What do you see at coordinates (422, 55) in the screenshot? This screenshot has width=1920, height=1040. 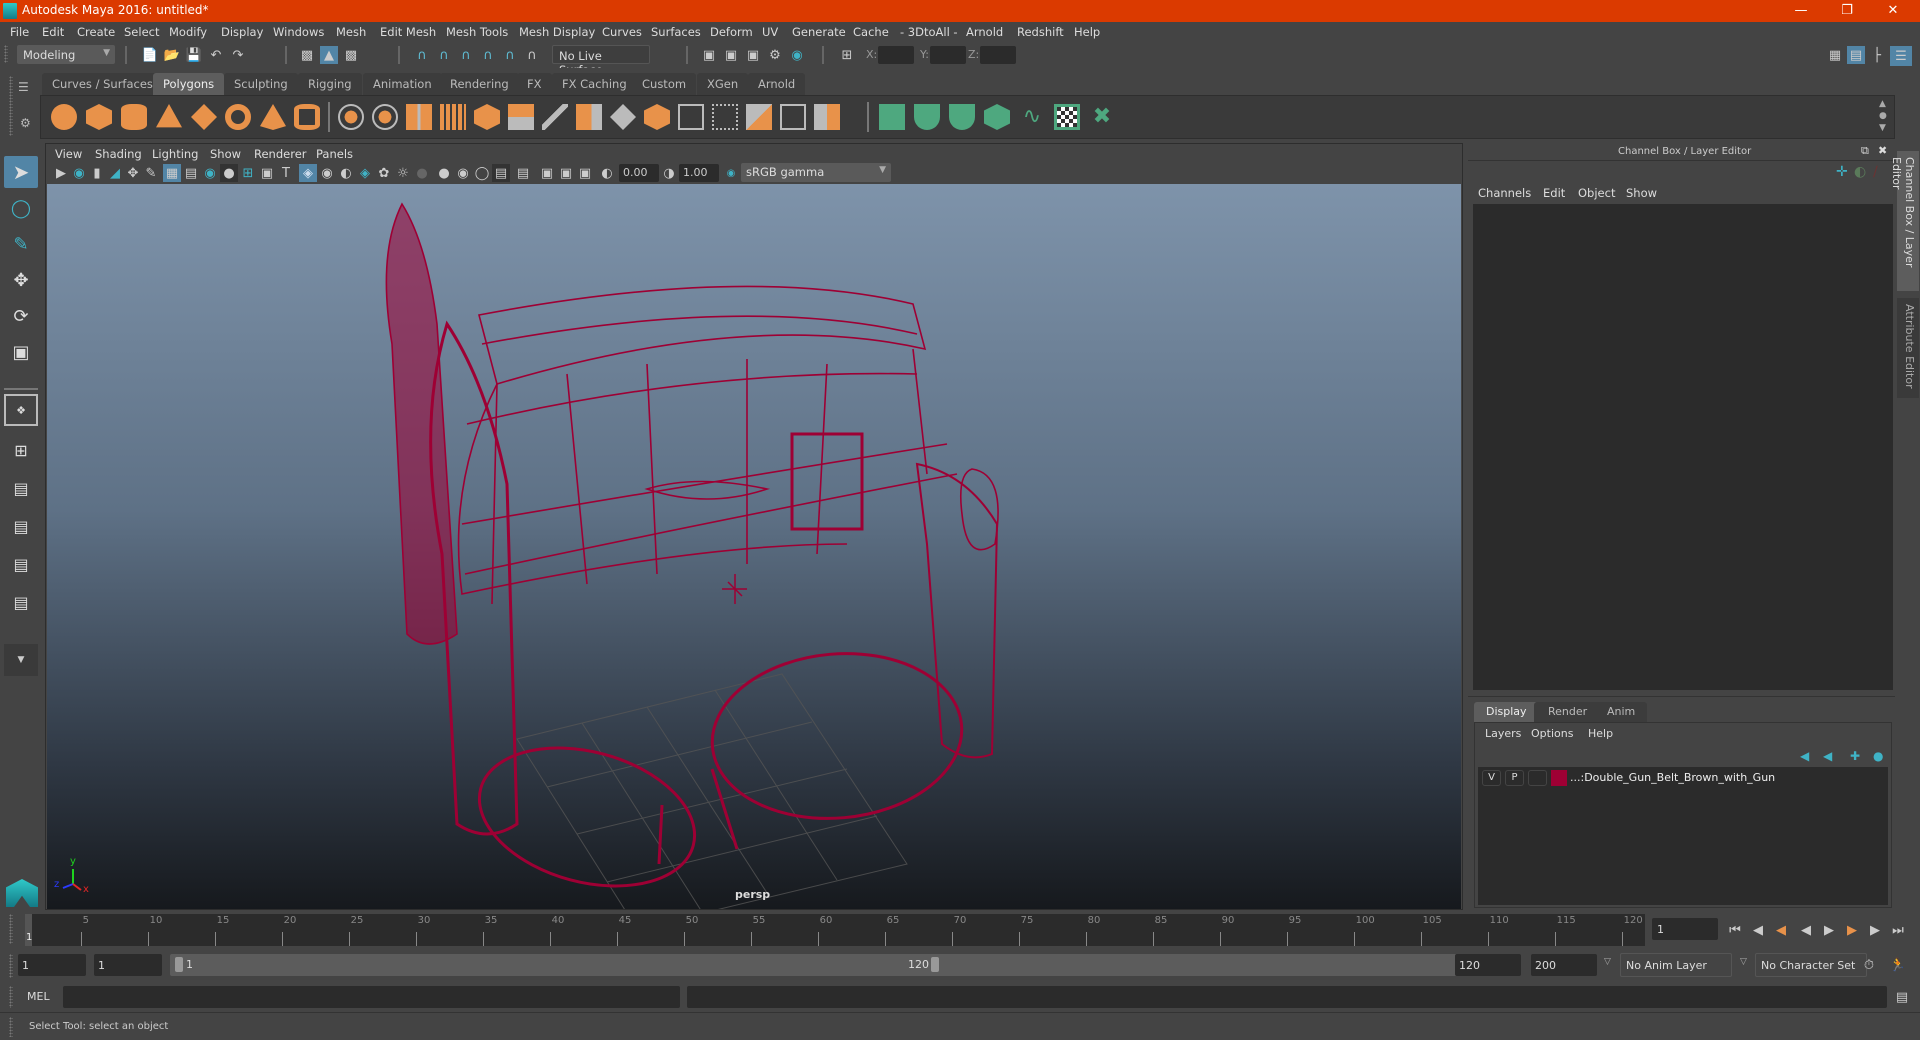 I see `snap-grid-icon: ∩` at bounding box center [422, 55].